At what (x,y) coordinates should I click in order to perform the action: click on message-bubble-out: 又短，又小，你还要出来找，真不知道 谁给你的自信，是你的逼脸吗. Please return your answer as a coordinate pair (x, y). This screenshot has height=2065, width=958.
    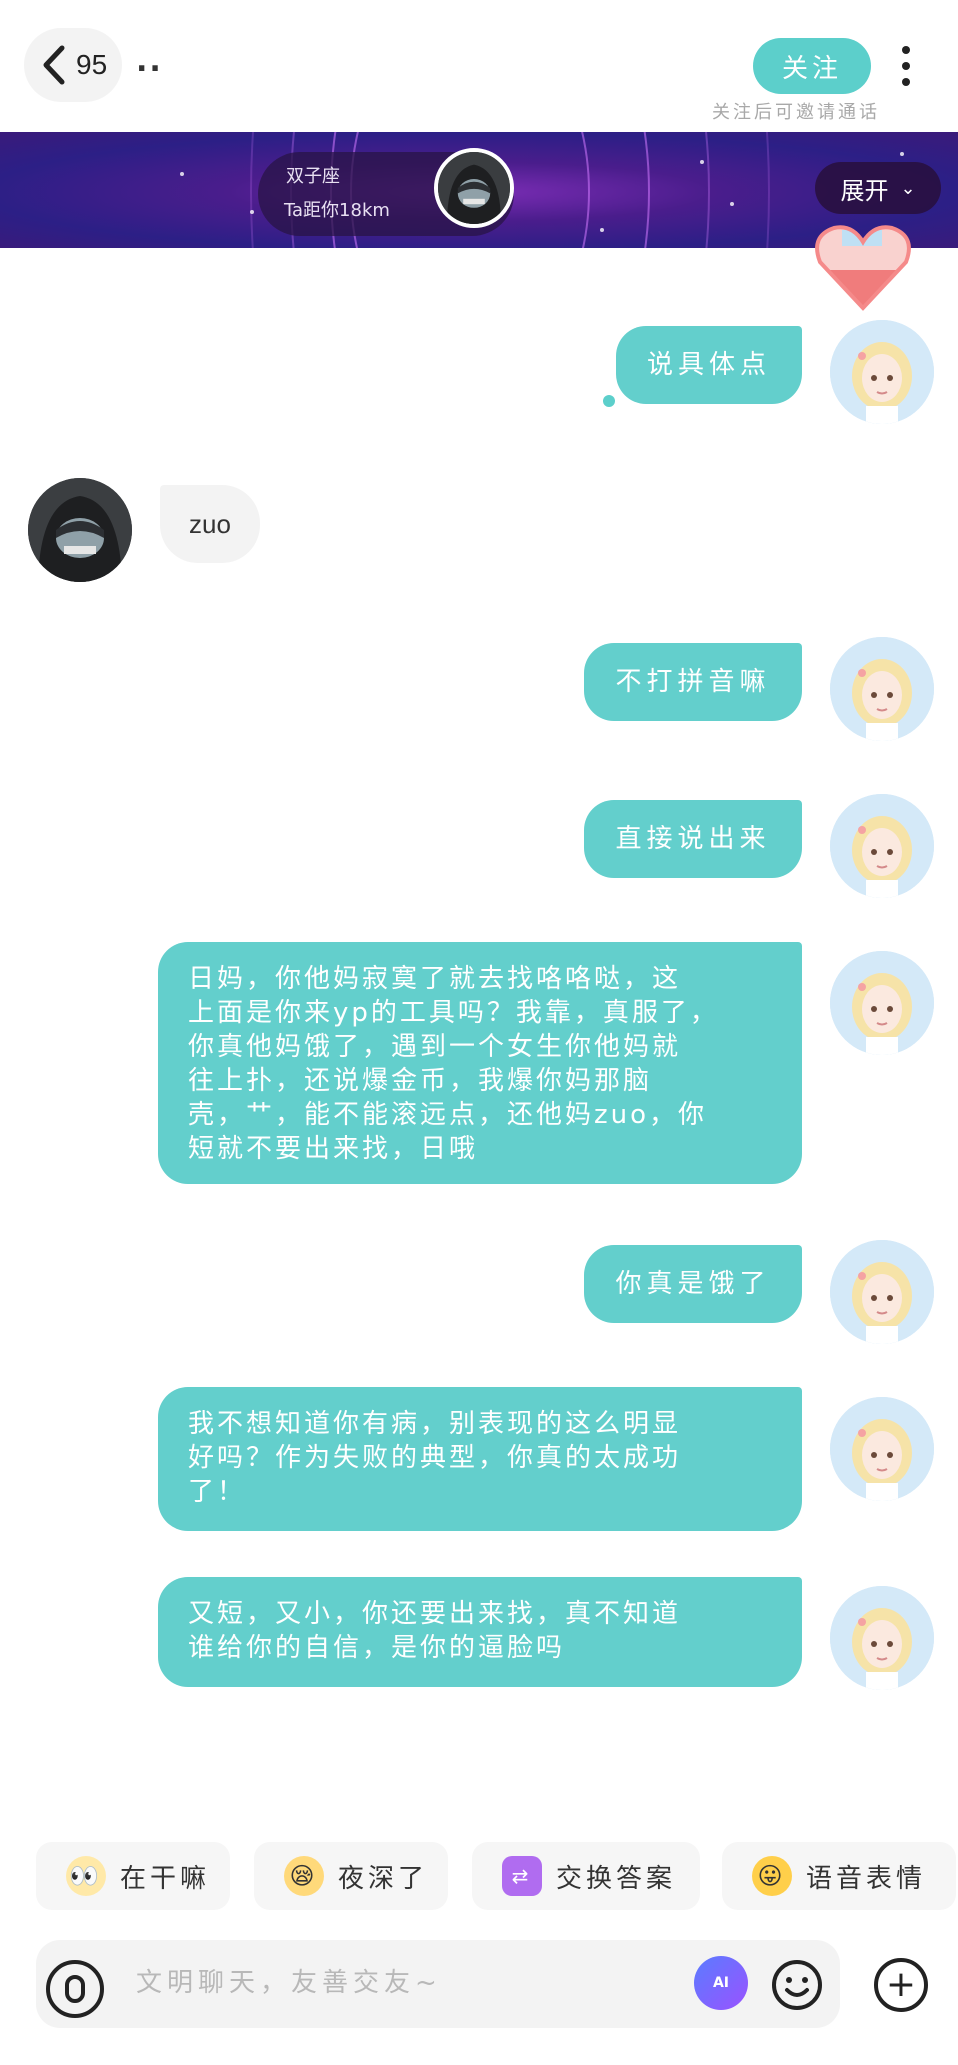
    Looking at the image, I should click on (480, 1632).